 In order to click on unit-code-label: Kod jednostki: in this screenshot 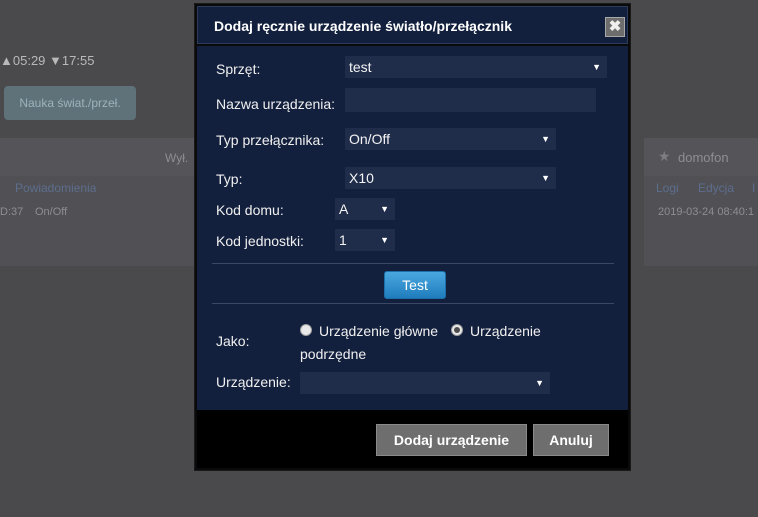, I will do `click(260, 241)`.